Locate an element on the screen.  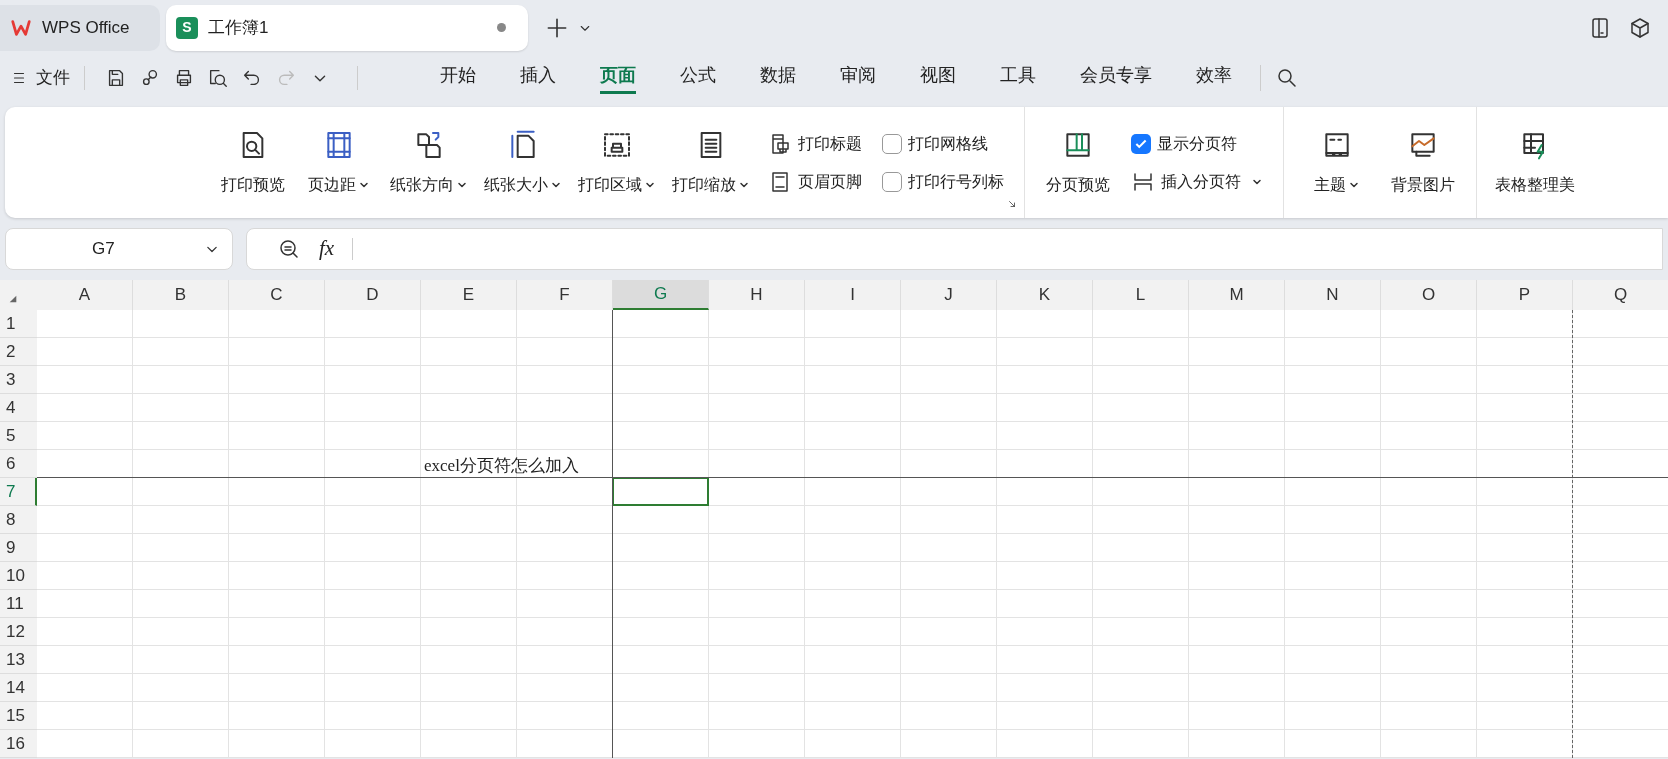
launcher-icon is located at coordinates (1012, 204).